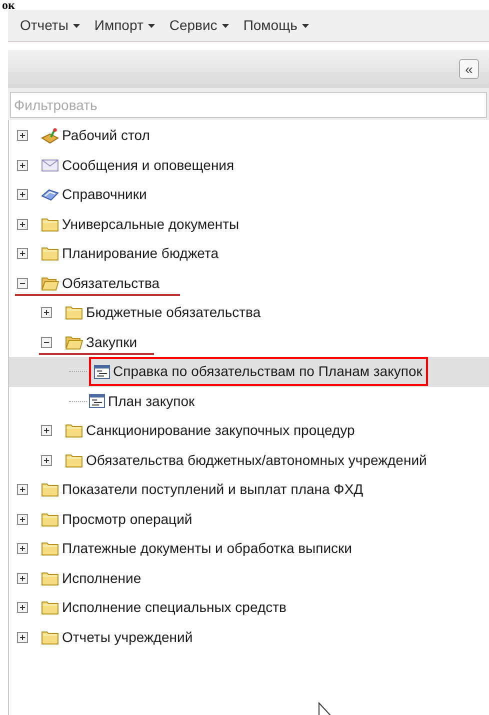  What do you see at coordinates (151, 224) in the screenshot?
I see `tree-item-label: Универсальные документы` at bounding box center [151, 224].